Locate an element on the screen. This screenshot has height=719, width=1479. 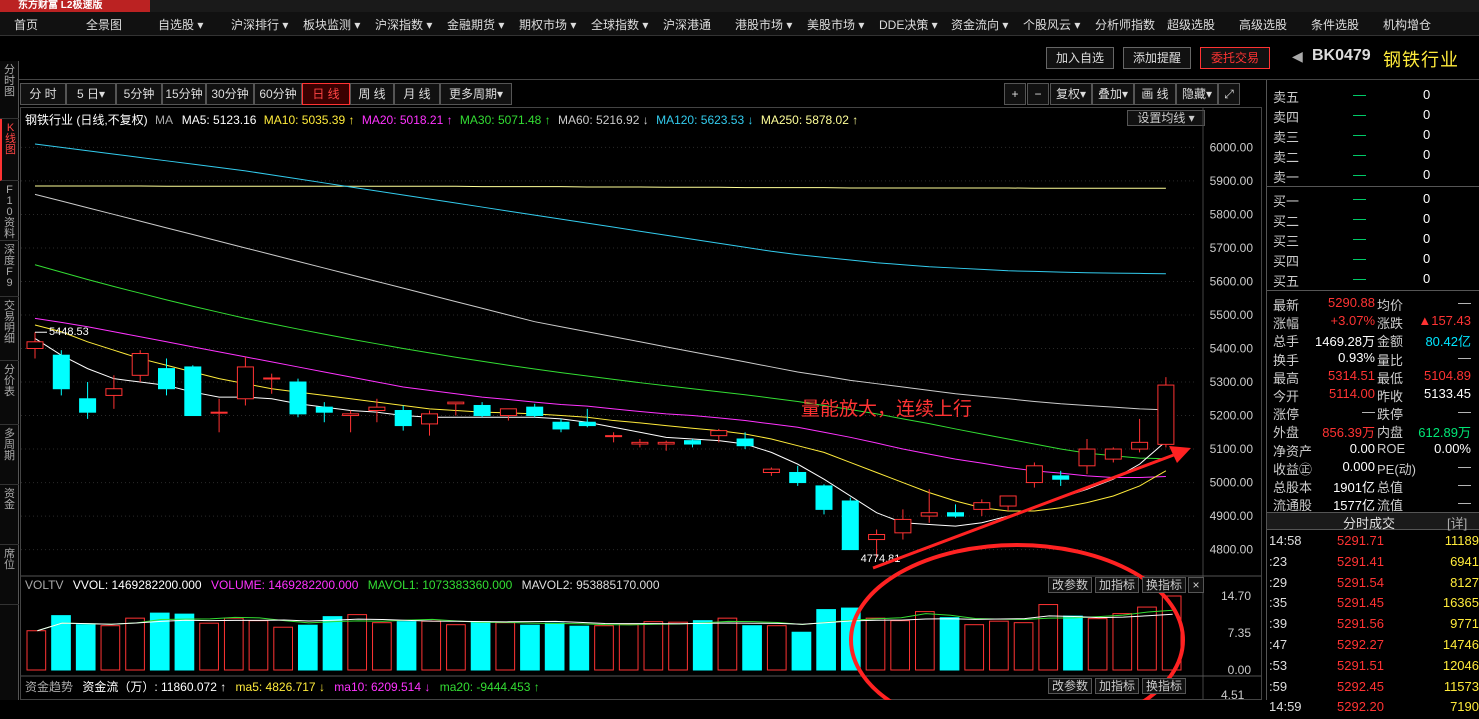
chart-tool-button: + is located at coordinates (1015, 94).